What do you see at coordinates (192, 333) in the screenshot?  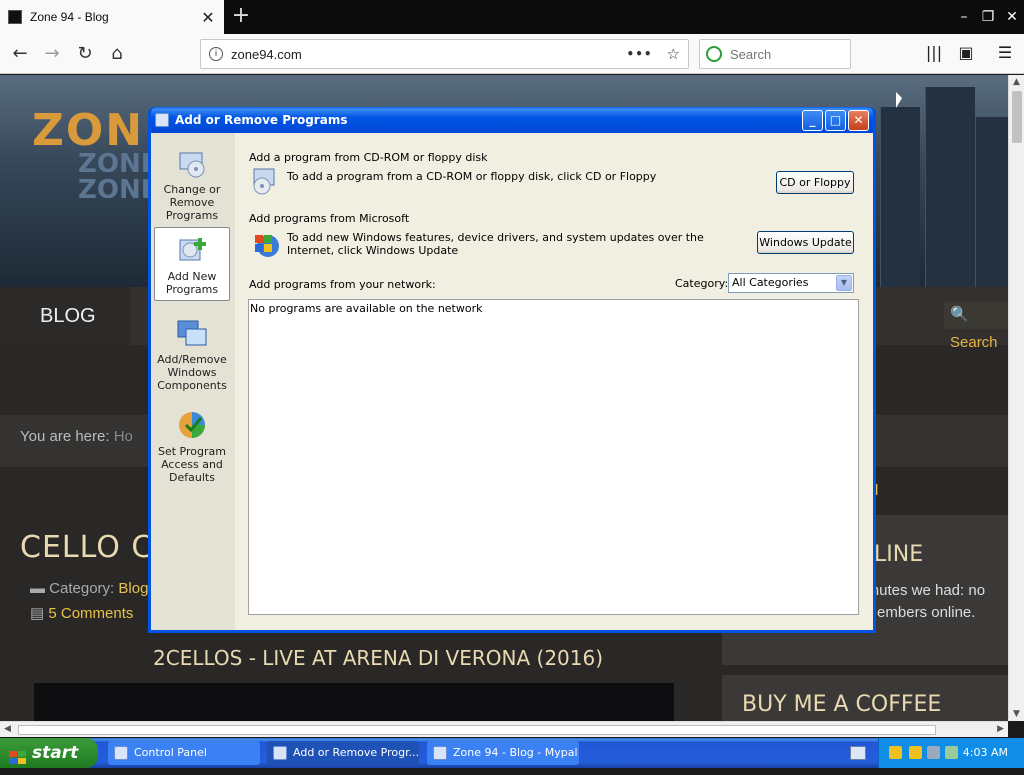 I see `windows-components-icon` at bounding box center [192, 333].